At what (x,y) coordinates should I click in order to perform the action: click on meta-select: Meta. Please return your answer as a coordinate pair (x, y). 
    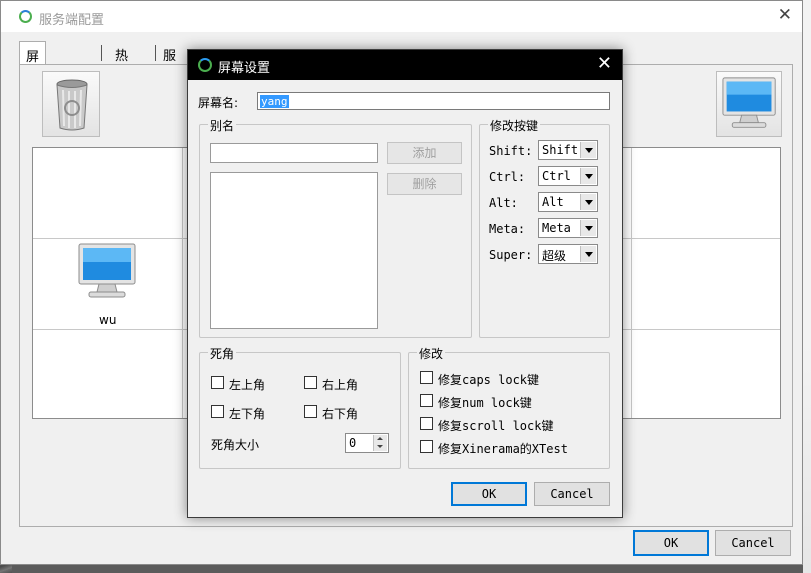
    Looking at the image, I should click on (568, 228).